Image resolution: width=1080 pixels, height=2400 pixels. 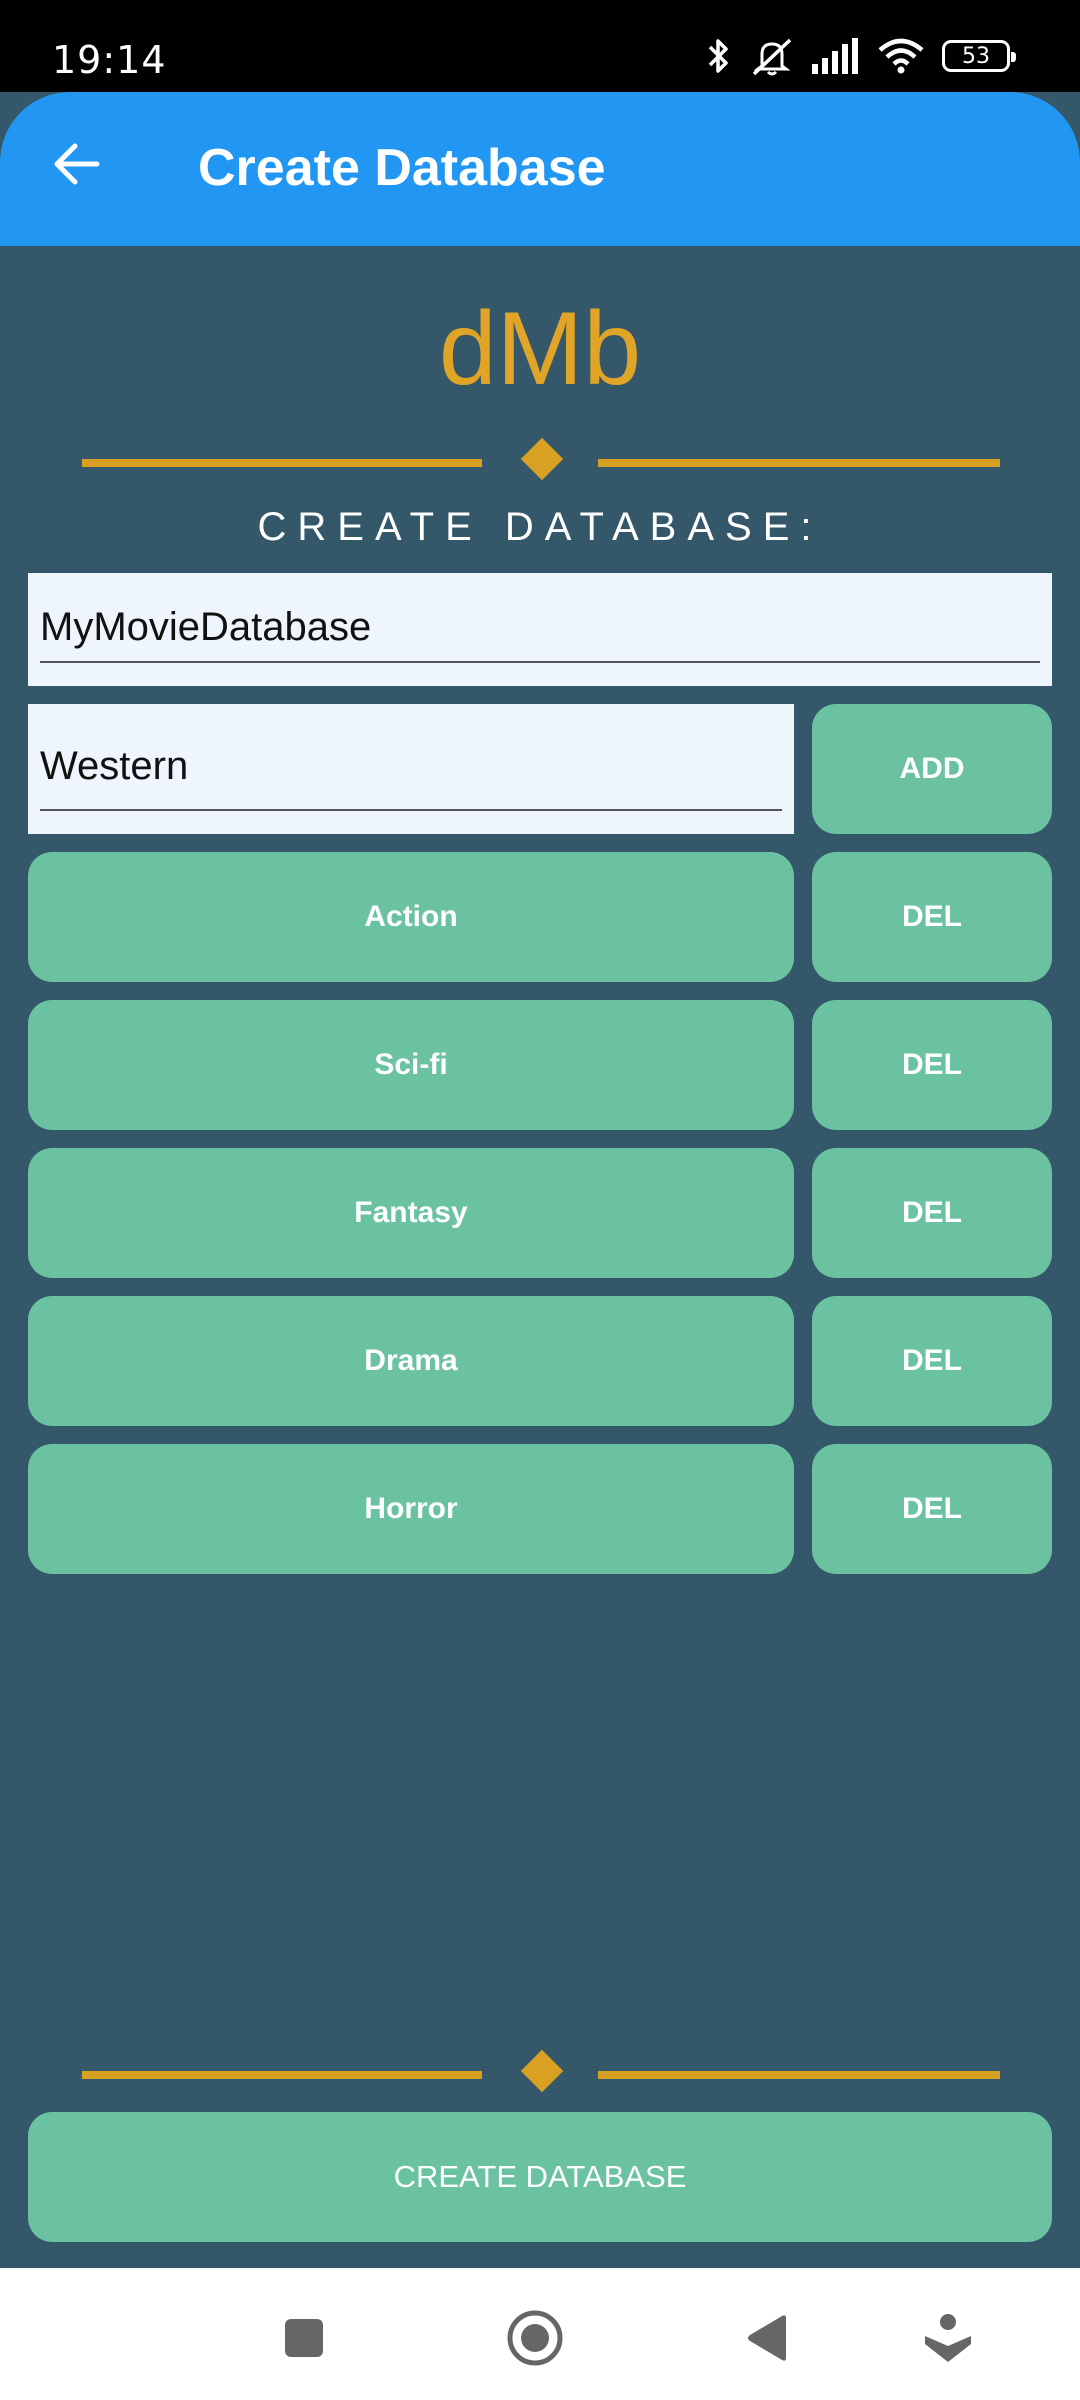 What do you see at coordinates (411, 917) in the screenshot?
I see `genre-item-action: Action` at bounding box center [411, 917].